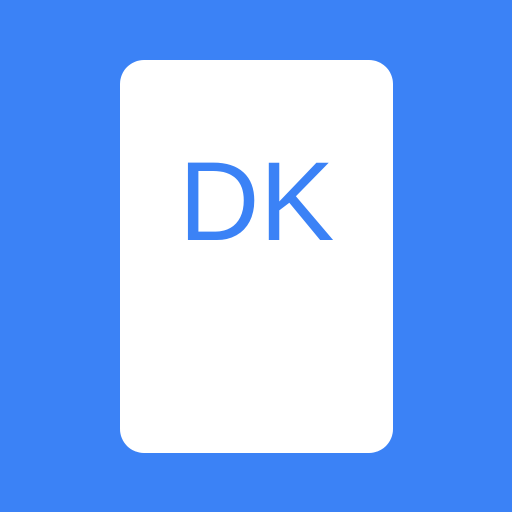  I want to click on document-initials: DK, so click(256, 201).